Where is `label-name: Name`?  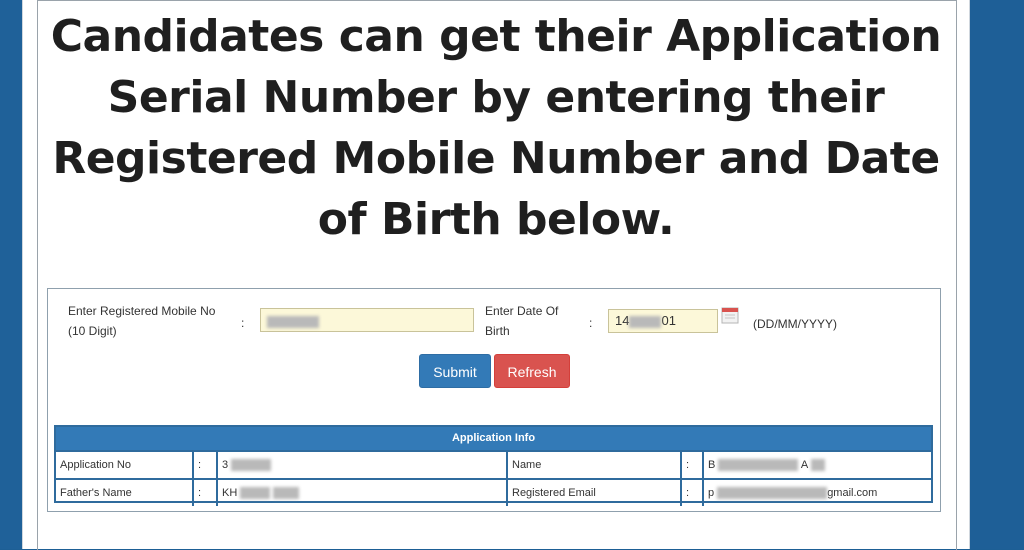
label-name: Name is located at coordinates (595, 465).